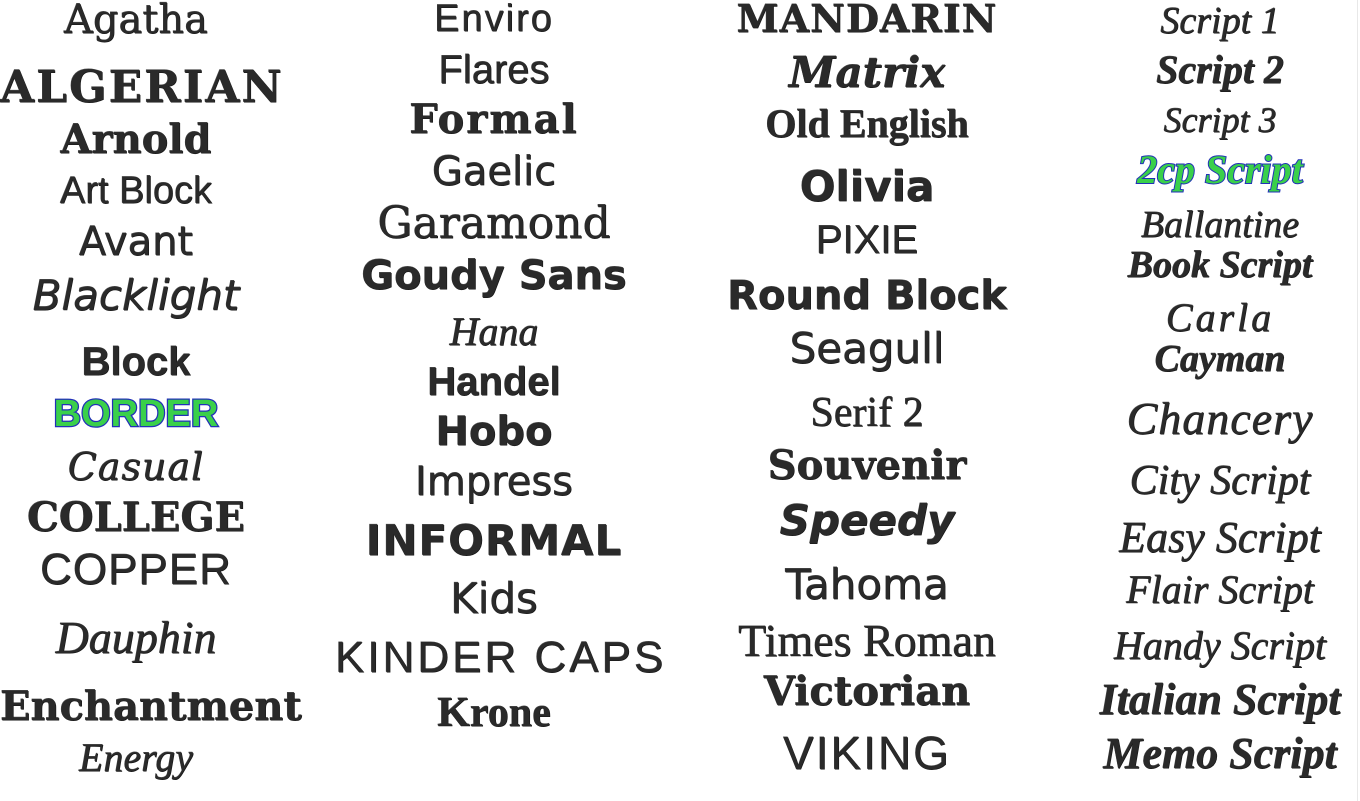 The image size is (1360, 801). What do you see at coordinates (494, 540) in the screenshot?
I see `font-sample-informal: INFORMAL` at bounding box center [494, 540].